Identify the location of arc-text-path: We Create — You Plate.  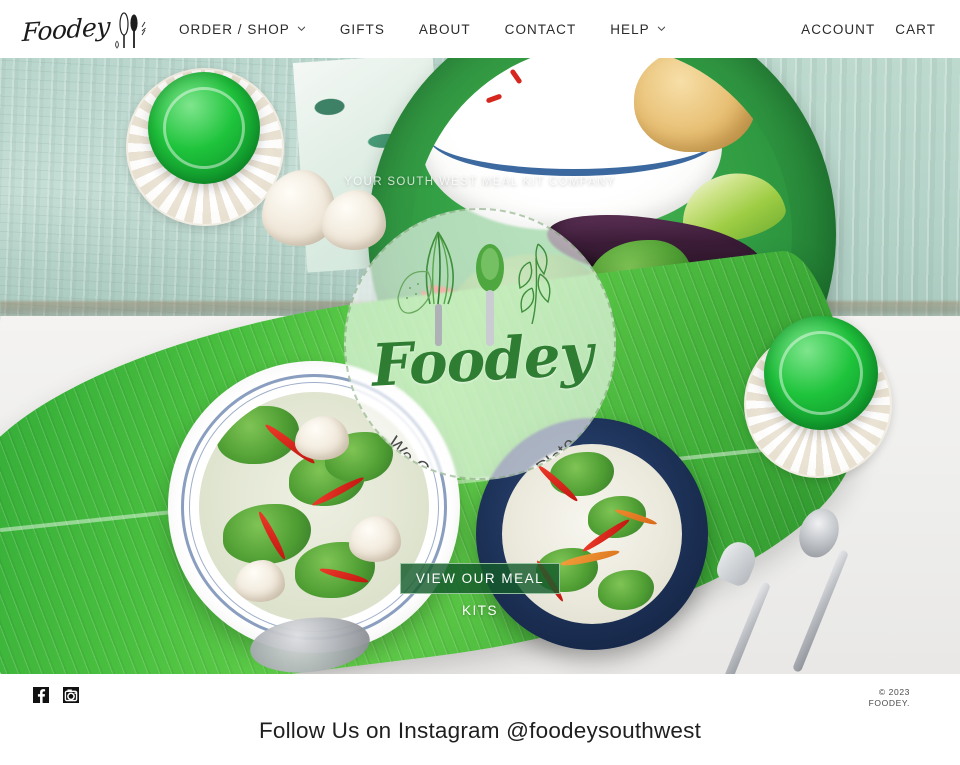
(482, 453).